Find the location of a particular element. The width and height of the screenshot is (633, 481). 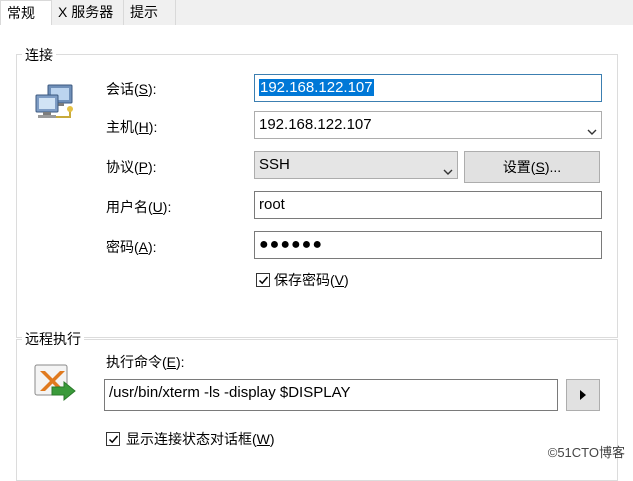

xmanager-launch-icon is located at coordinates (55, 383).